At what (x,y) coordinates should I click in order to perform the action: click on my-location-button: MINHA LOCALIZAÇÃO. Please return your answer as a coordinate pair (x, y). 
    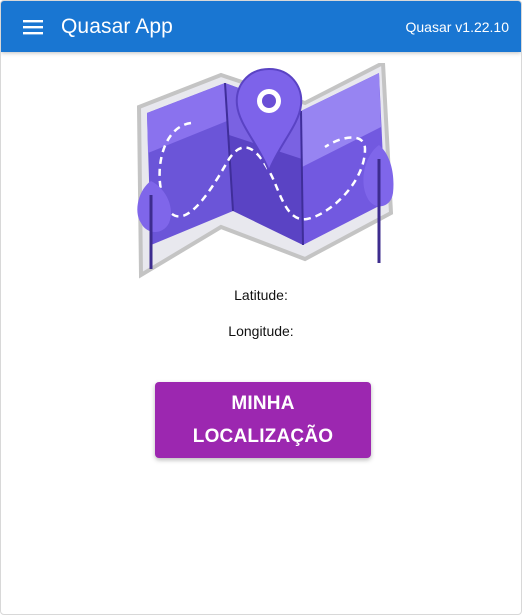
    Looking at the image, I should click on (263, 420).